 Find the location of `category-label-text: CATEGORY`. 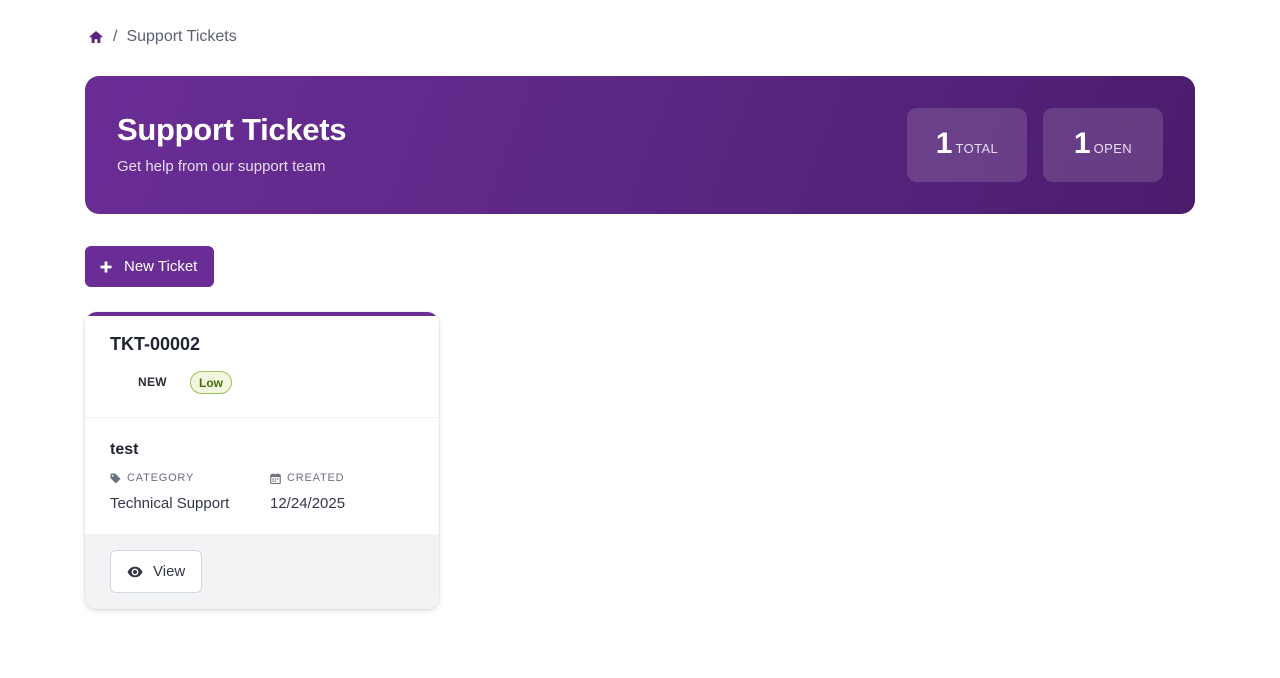

category-label-text: CATEGORY is located at coordinates (161, 478).